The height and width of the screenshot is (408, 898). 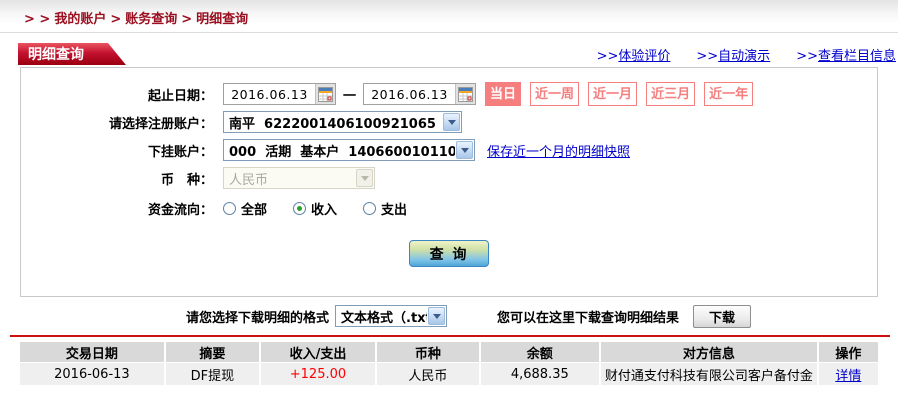 What do you see at coordinates (254, 210) in the screenshot?
I see `radio-label: 全部` at bounding box center [254, 210].